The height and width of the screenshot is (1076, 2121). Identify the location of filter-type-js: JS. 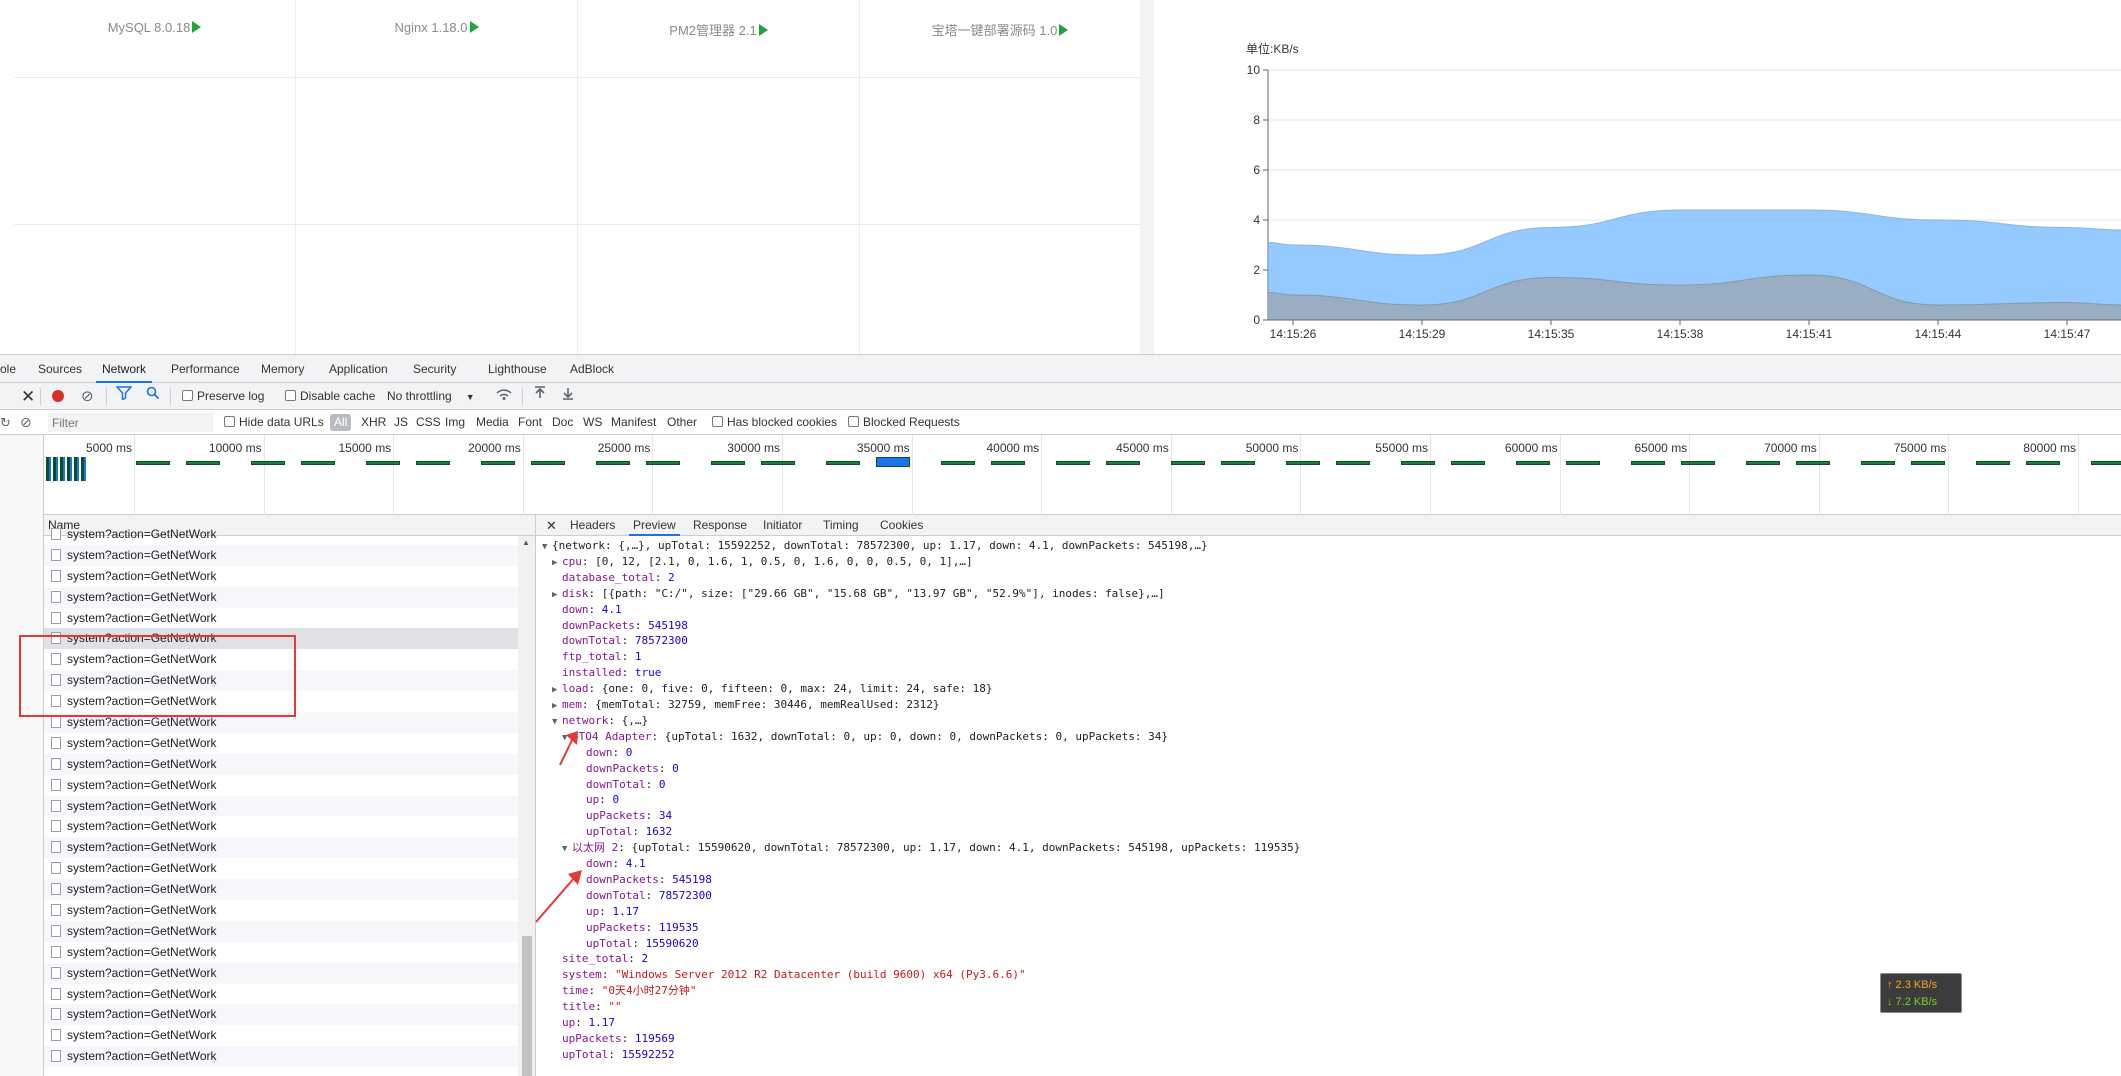
(401, 422).